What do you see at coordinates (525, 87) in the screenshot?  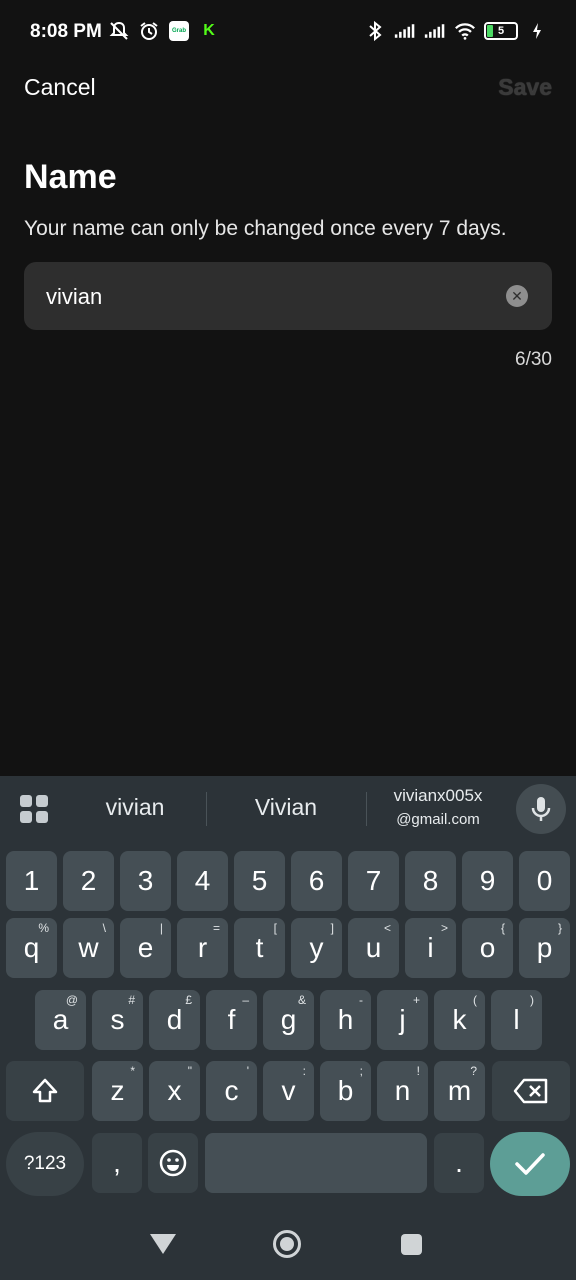 I see `save-button: Save` at bounding box center [525, 87].